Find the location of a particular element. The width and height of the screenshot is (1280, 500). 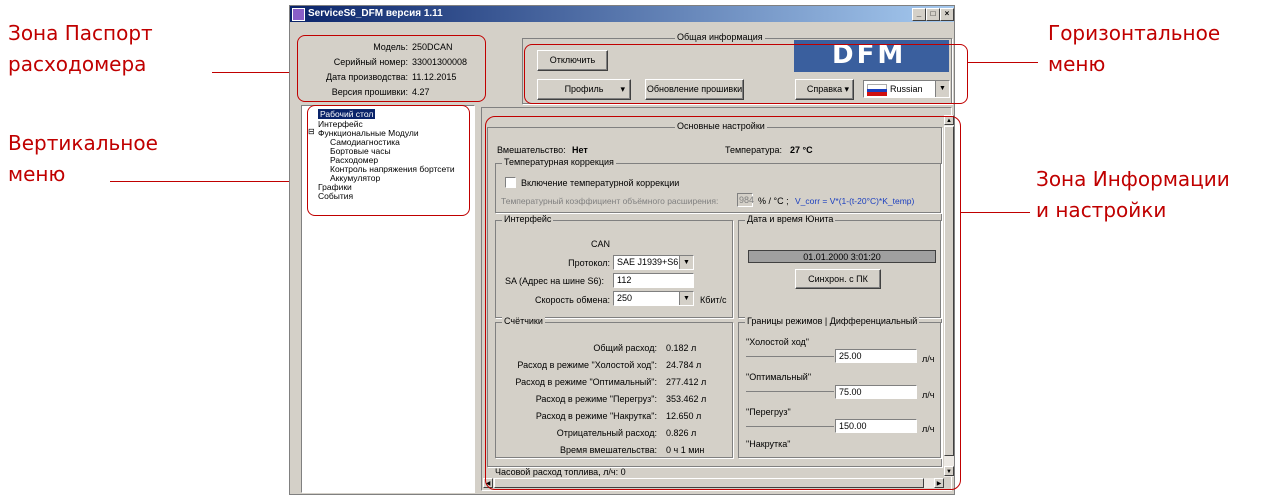

vertical-menu-highlight is located at coordinates (388, 160).